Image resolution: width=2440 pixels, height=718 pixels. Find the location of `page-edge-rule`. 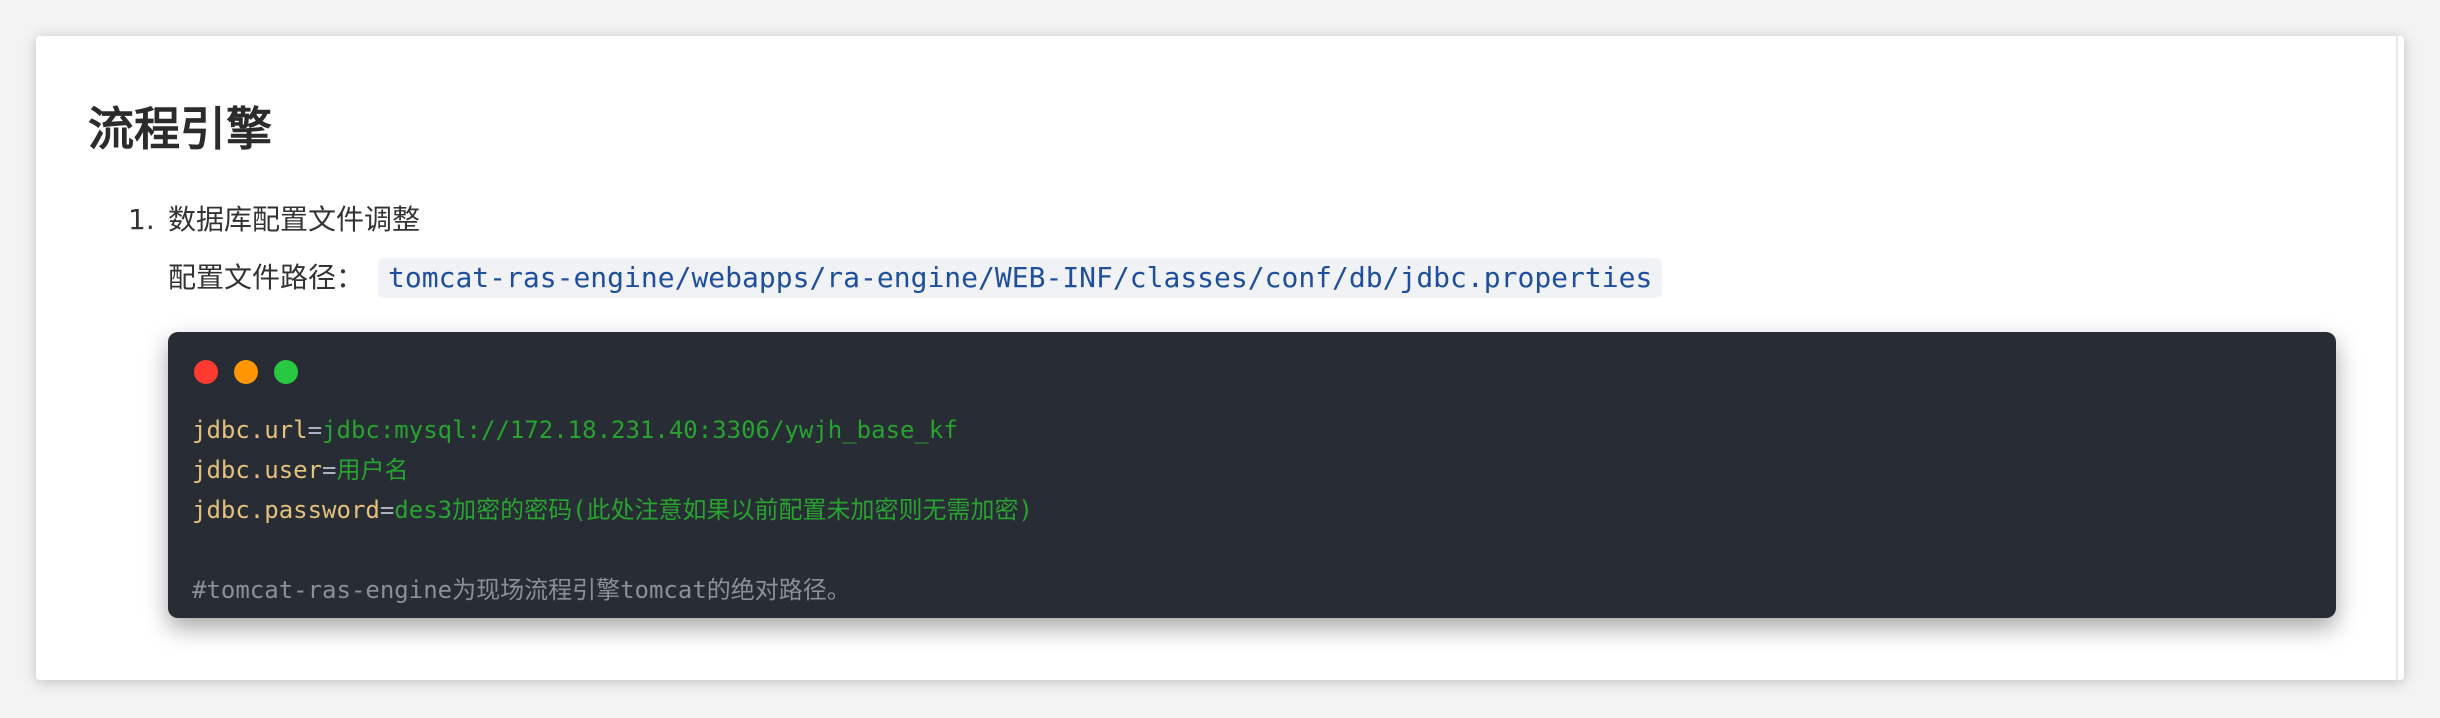

page-edge-rule is located at coordinates (2397, 358).